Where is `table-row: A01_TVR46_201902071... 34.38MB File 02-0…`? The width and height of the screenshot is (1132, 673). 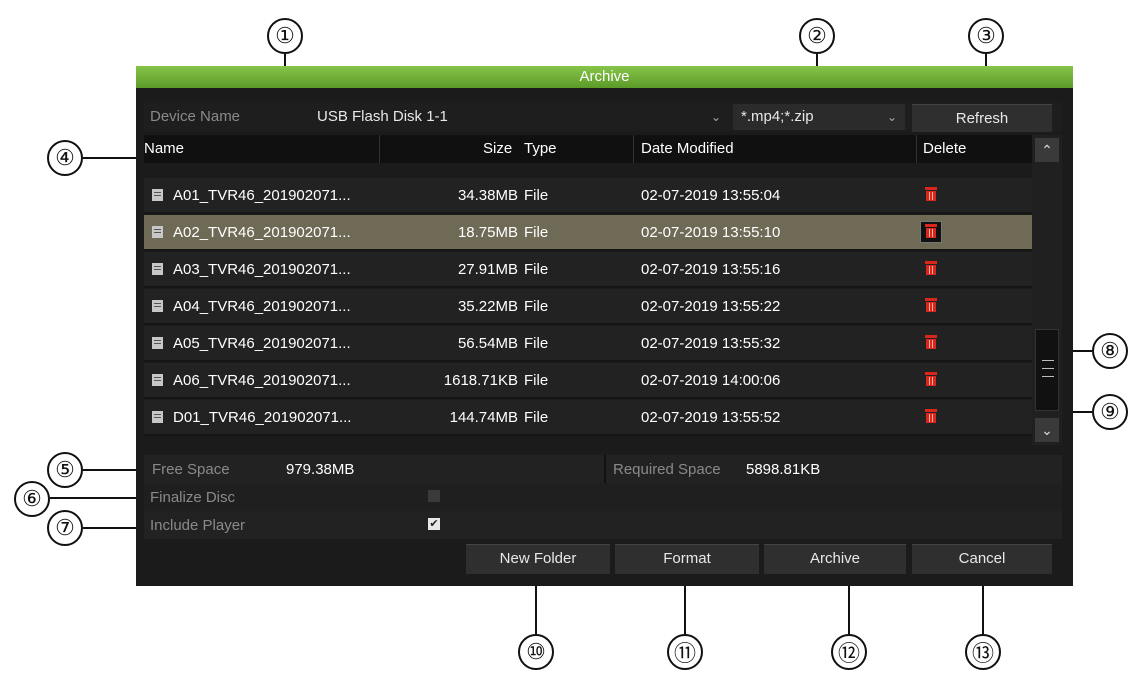
table-row: A01_TVR46_201902071... 34.38MB File 02-0… is located at coordinates (588, 196).